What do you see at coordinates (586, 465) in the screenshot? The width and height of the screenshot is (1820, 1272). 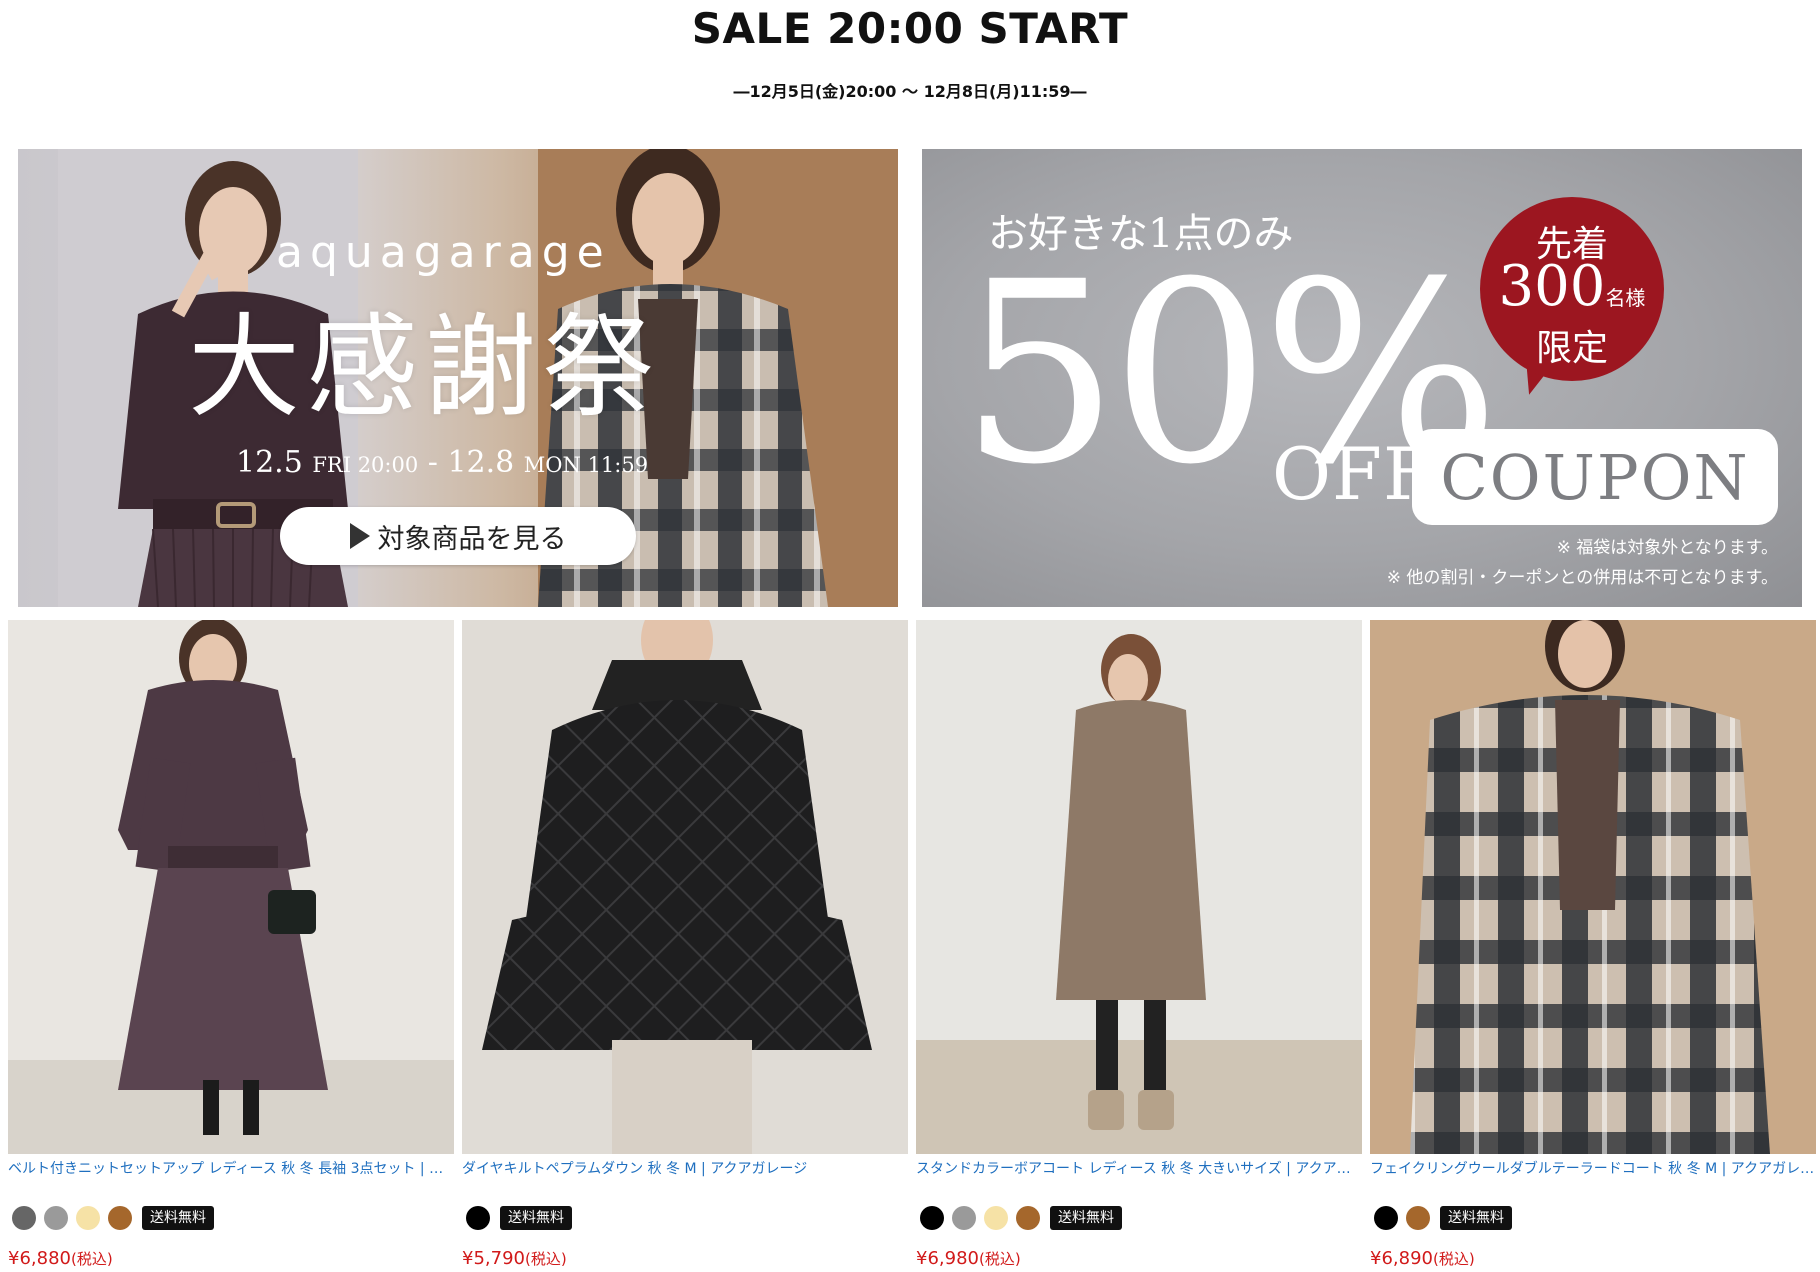 I see `day-end: MON 11:59` at bounding box center [586, 465].